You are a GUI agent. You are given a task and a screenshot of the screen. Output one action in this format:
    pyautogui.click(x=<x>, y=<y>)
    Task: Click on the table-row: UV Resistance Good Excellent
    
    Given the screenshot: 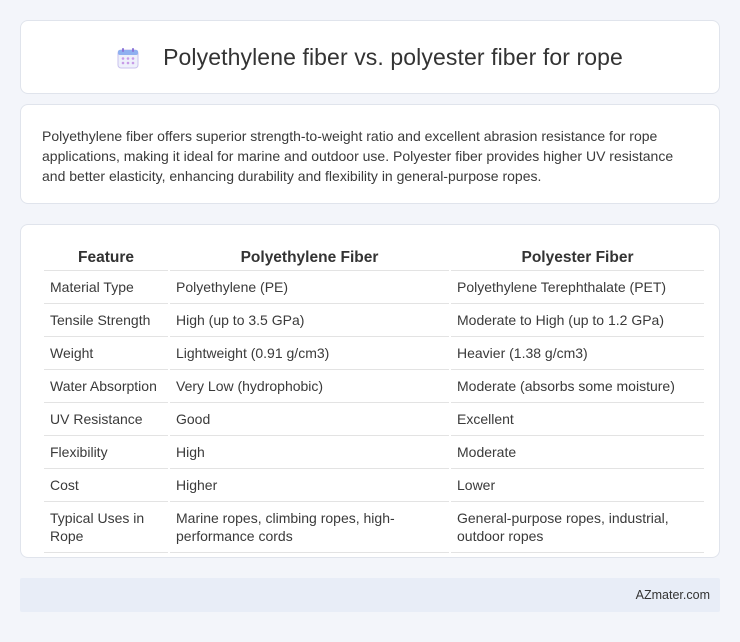 What is the action you would take?
    pyautogui.click(x=374, y=419)
    